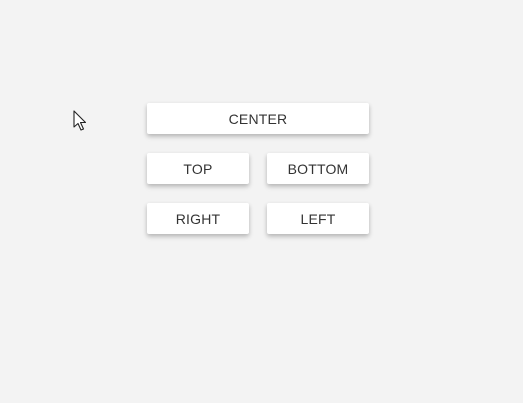 Image resolution: width=523 pixels, height=403 pixels. I want to click on bottom-button: BOTTOM, so click(318, 168).